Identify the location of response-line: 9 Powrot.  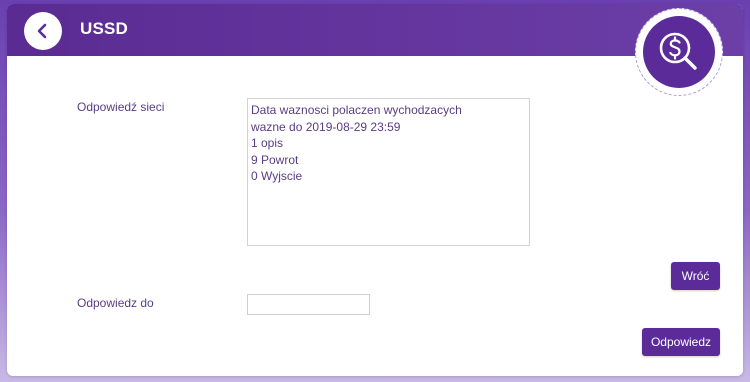
(275, 159).